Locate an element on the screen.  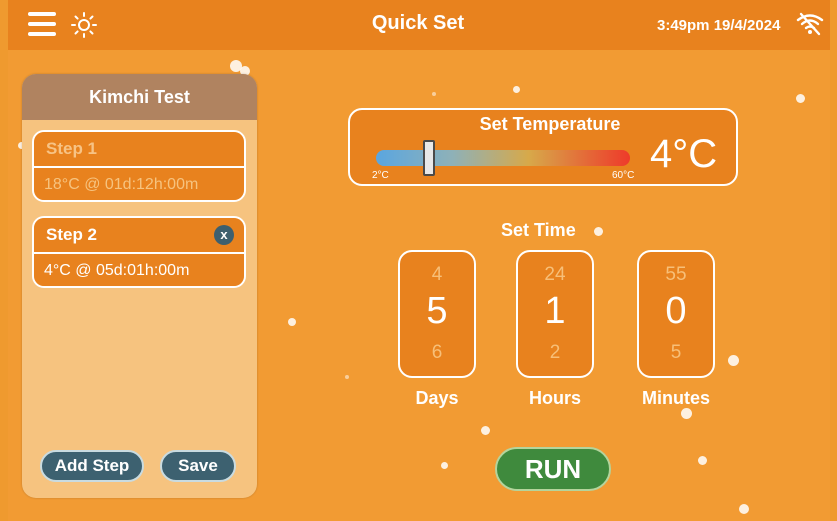
days-next-value: 6 is located at coordinates (437, 352).